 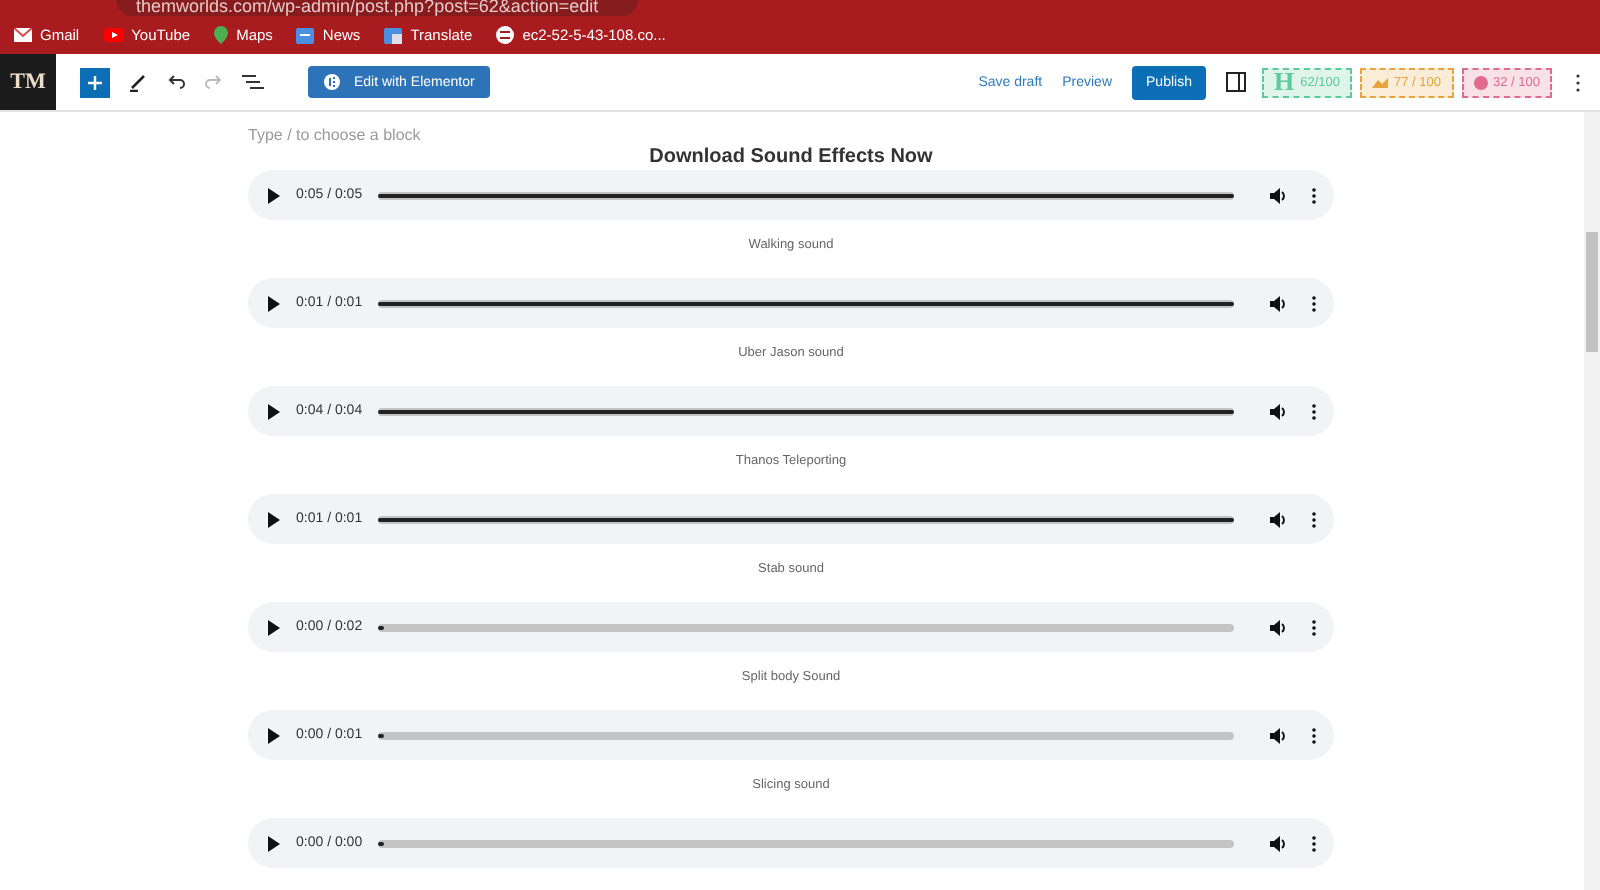 What do you see at coordinates (791, 157) in the screenshot?
I see `page-heading: Download Sound Effects Now` at bounding box center [791, 157].